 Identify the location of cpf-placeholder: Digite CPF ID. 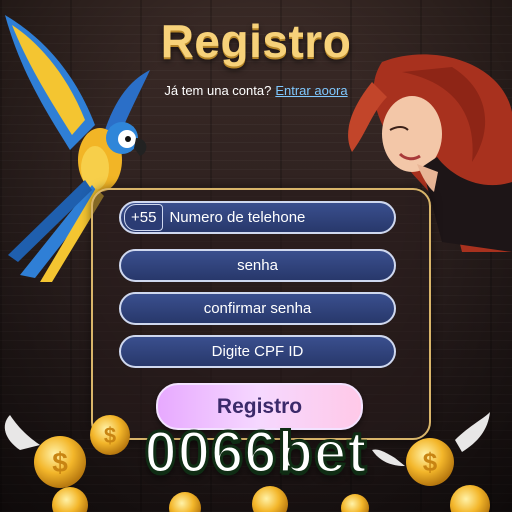
(257, 351).